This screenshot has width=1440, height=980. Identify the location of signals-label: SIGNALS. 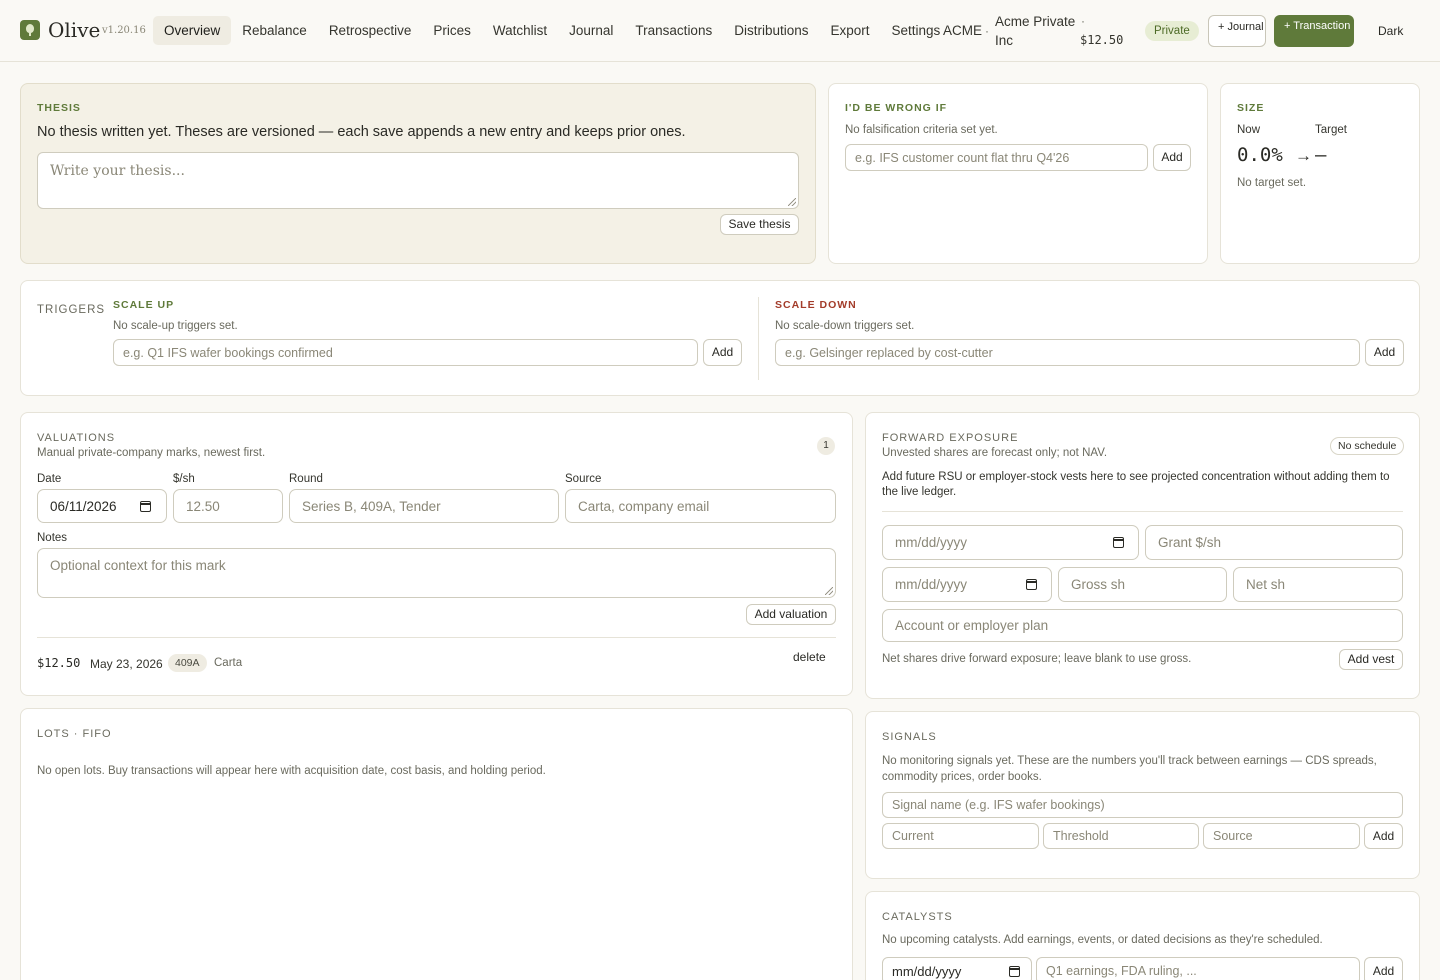
(909, 737).